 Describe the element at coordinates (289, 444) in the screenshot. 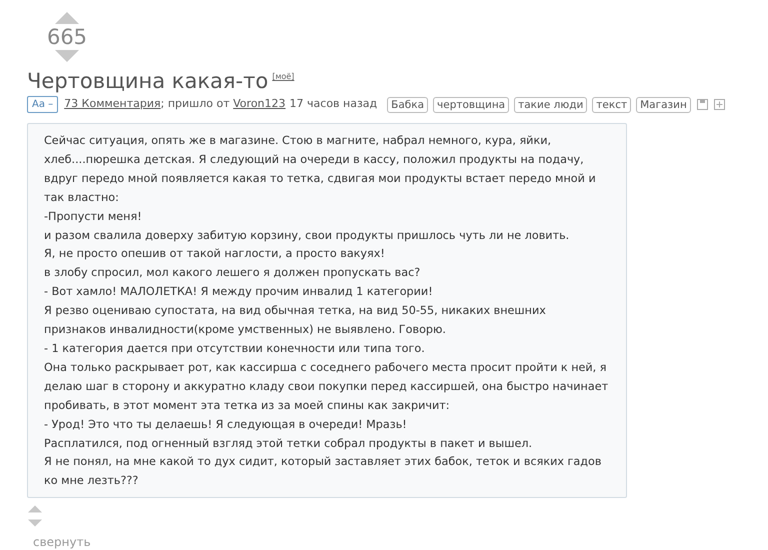

I see `body-paragraph: Расплатился, под огненный взгляд этой тетки собрал продукты в пакет и вышел.` at that location.